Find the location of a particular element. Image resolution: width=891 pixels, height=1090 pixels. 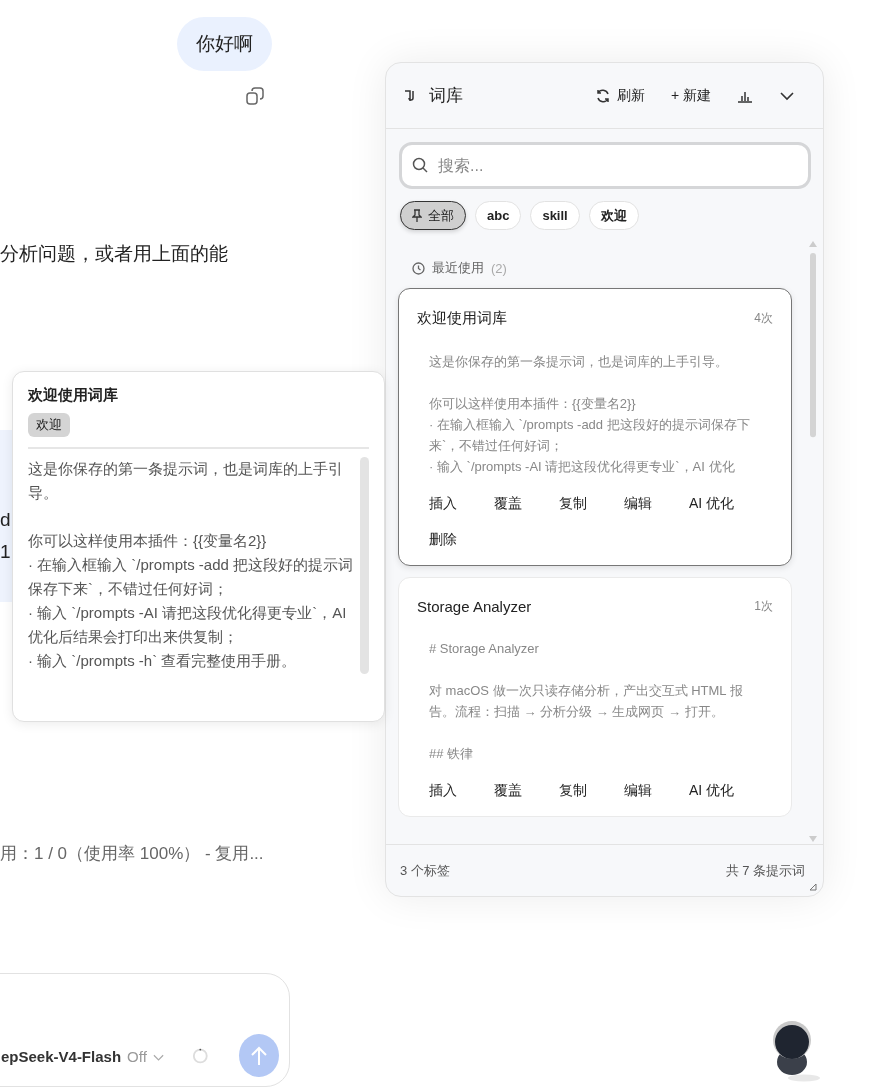

text-fragment: 1 is located at coordinates (6, 552).